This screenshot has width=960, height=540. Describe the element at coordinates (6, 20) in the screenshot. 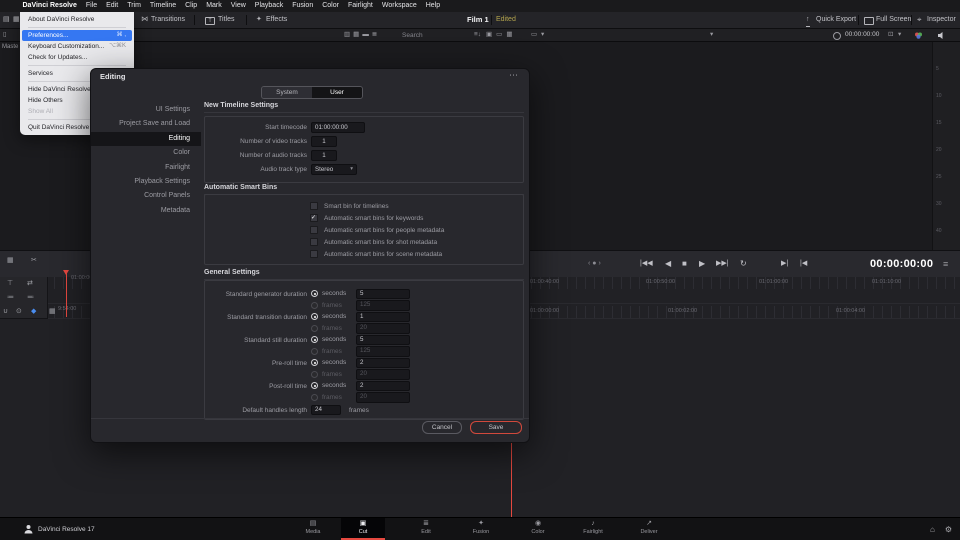

I see `media-pool-icon: ▤` at that location.